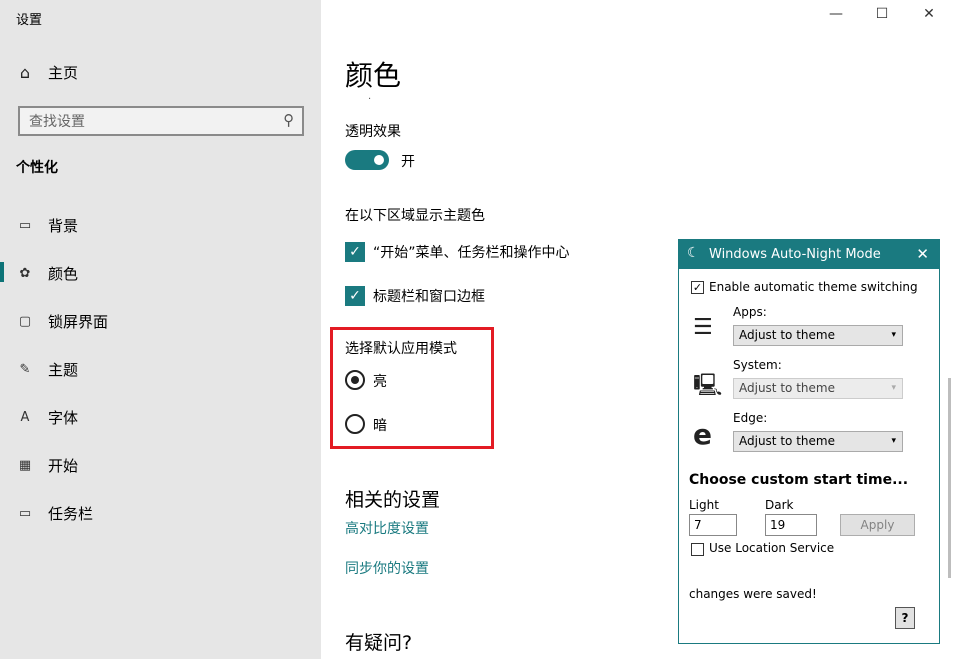 The height and width of the screenshot is (659, 953). What do you see at coordinates (47, 465) in the screenshot?
I see `sidebar-item-start: ▦ 开始` at bounding box center [47, 465].